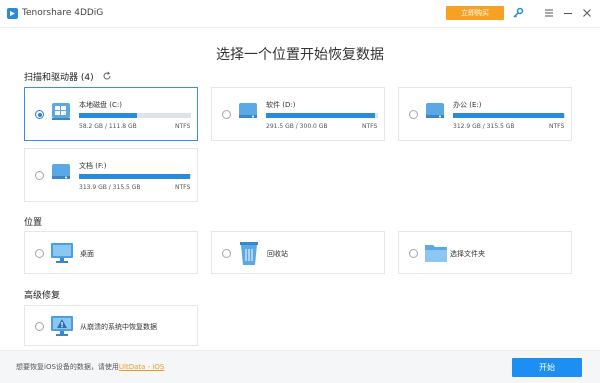 The width and height of the screenshot is (600, 383). I want to click on drive-d-usage-bar, so click(322, 115).